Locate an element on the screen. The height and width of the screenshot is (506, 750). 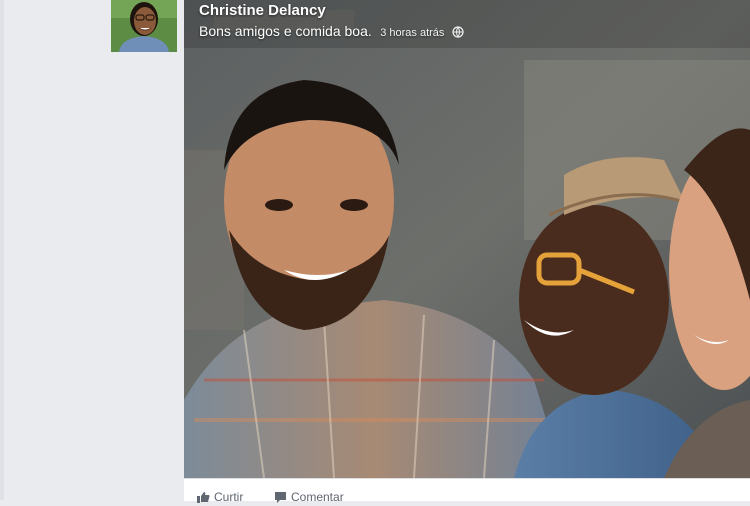
thumbs-up-icon is located at coordinates (203, 498).